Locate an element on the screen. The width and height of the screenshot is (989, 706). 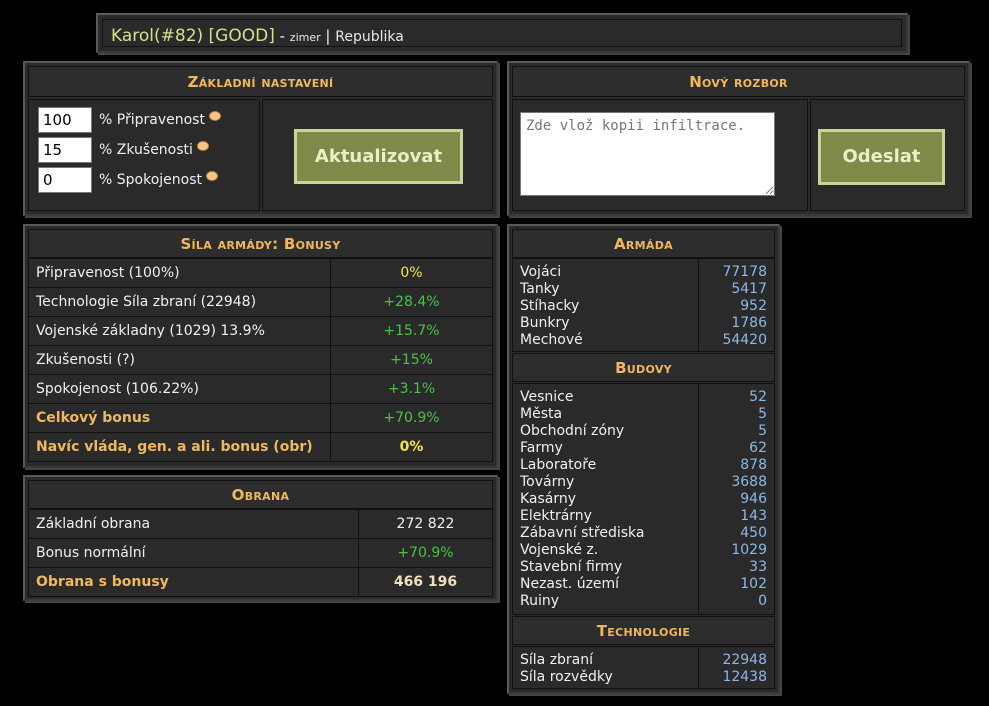
building-value: 878 is located at coordinates (753, 465).